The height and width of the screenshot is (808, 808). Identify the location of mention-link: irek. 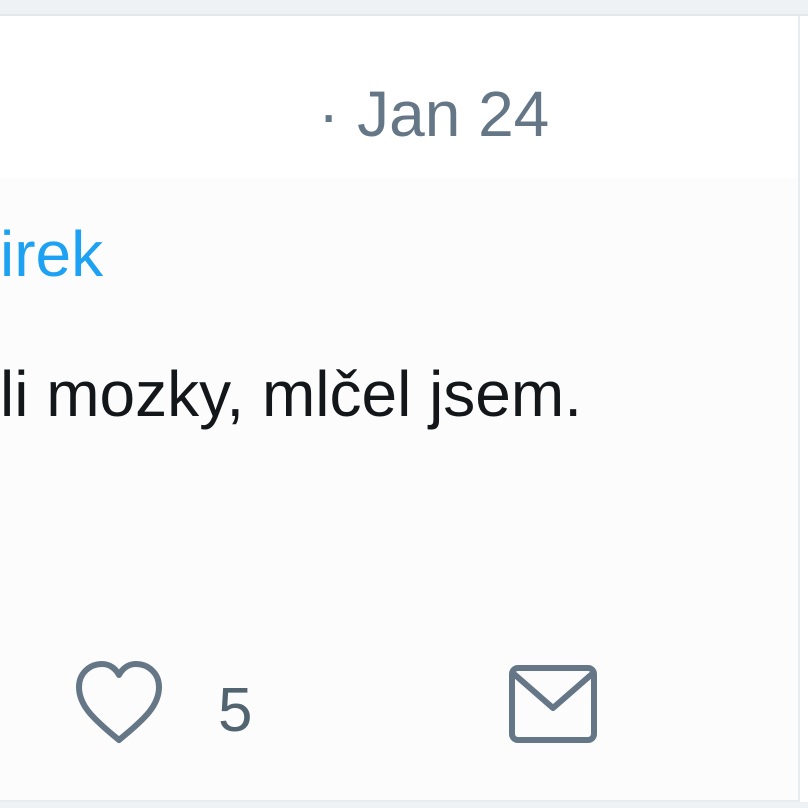
(51, 254).